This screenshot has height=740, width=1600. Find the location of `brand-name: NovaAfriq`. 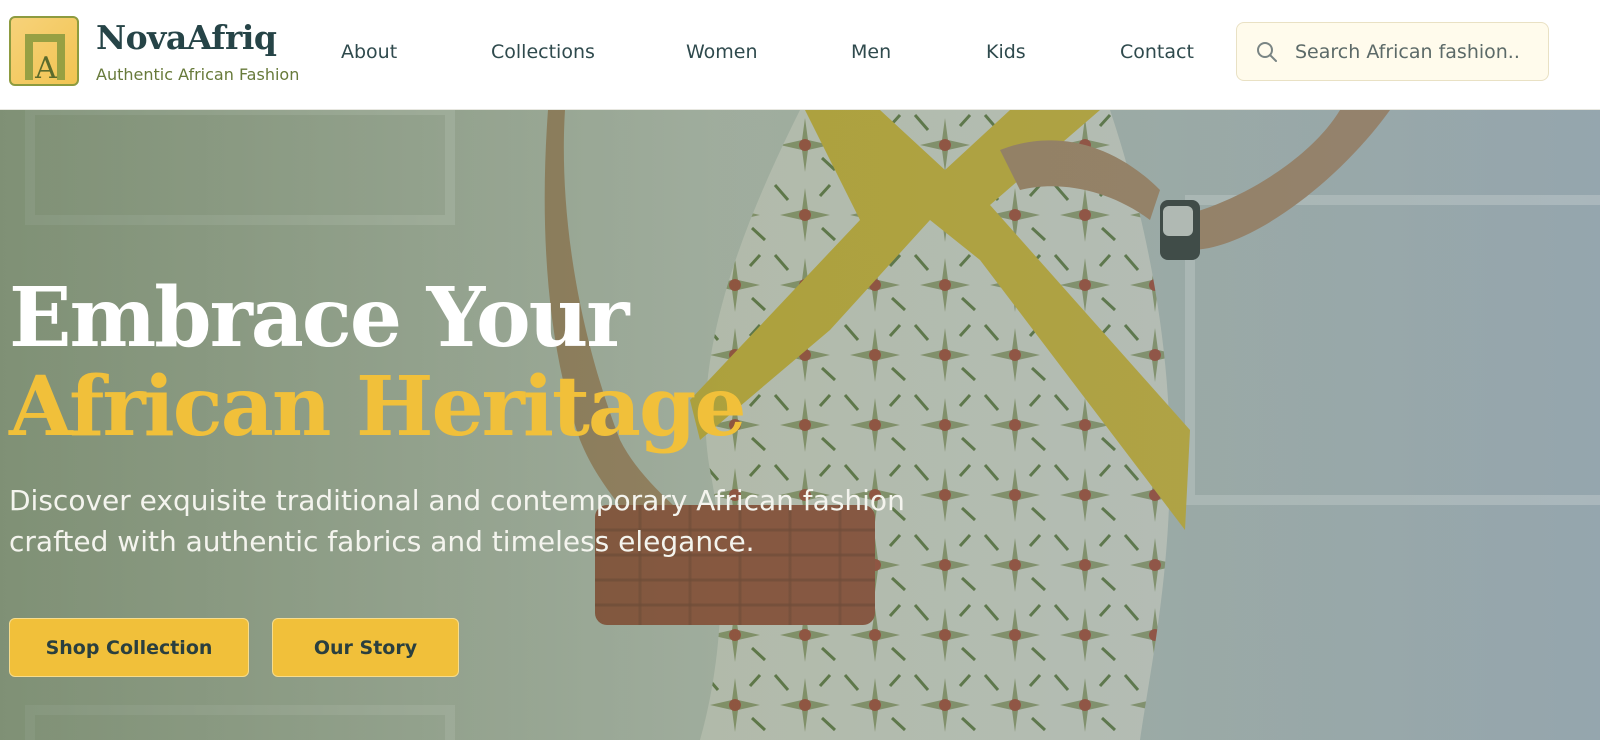

brand-name: NovaAfriq is located at coordinates (186, 37).